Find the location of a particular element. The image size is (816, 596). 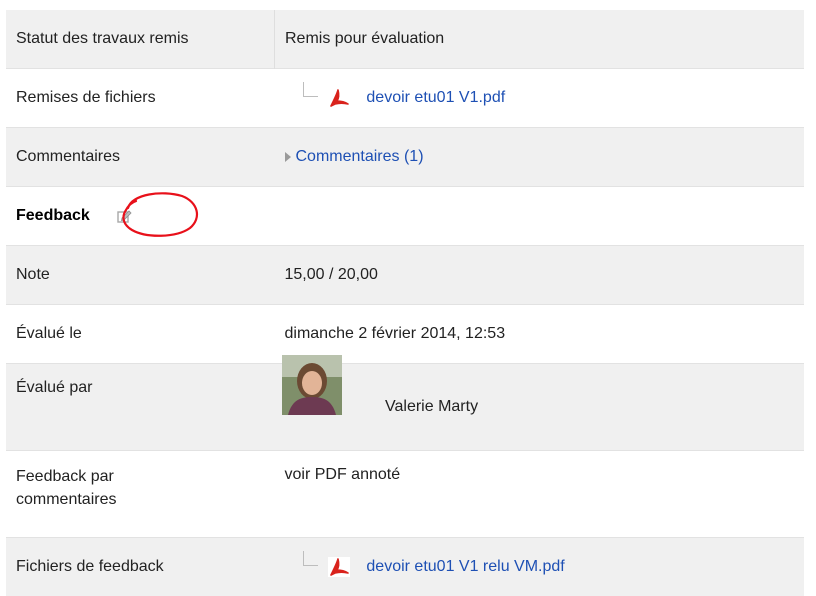

comments-cell: Commentaires (1) is located at coordinates (540, 157).